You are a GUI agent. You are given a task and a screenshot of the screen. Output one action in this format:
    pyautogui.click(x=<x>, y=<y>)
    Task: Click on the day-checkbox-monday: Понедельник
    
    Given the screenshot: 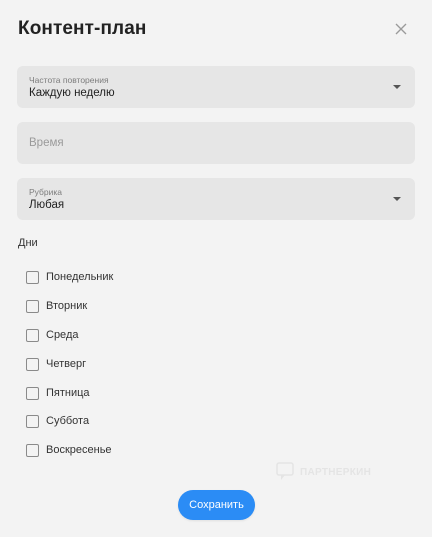 What is the action you would take?
    pyautogui.click(x=69, y=277)
    